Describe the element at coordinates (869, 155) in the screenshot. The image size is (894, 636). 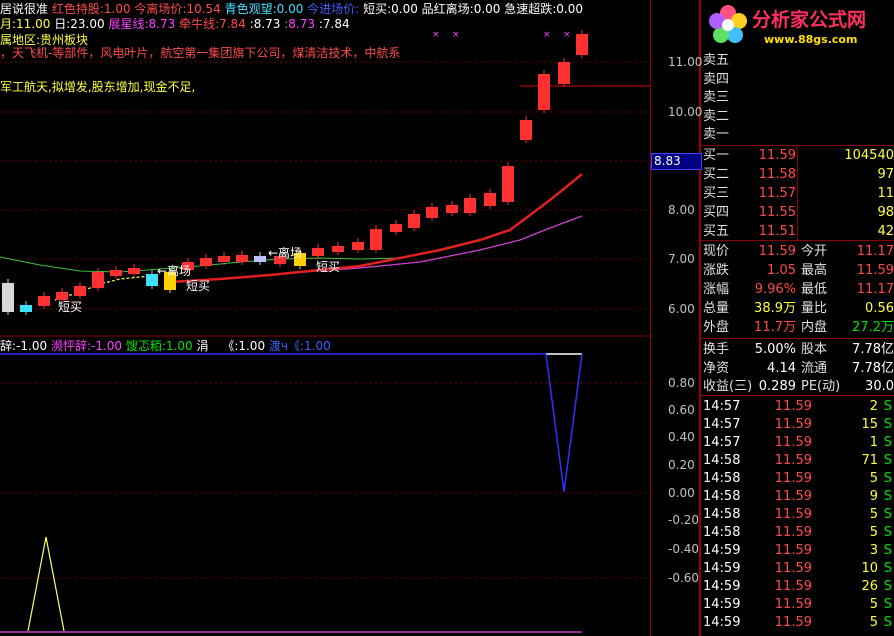
I see `buy-volume: 104540` at that location.